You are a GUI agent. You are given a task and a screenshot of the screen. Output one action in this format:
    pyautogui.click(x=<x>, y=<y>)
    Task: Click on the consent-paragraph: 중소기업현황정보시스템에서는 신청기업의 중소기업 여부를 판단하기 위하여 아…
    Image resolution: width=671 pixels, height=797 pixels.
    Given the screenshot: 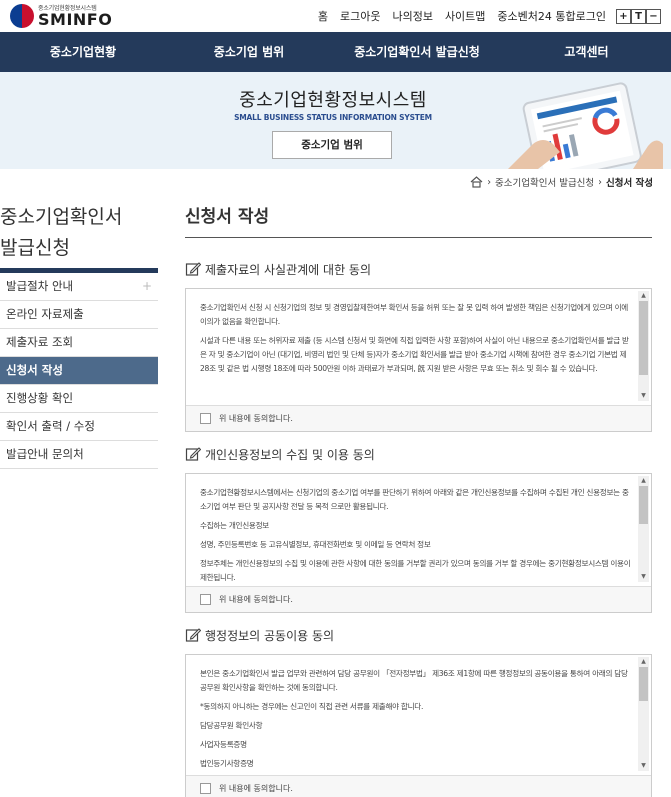 What is the action you would take?
    pyautogui.click(x=414, y=499)
    